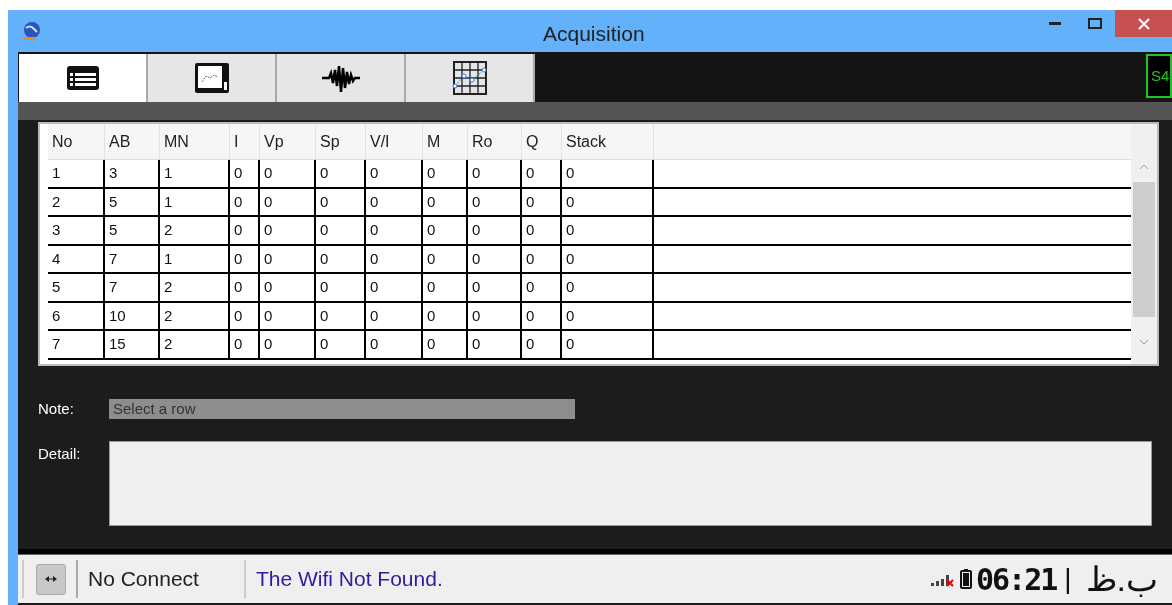  I want to click on table-cell: 6, so click(76, 315).